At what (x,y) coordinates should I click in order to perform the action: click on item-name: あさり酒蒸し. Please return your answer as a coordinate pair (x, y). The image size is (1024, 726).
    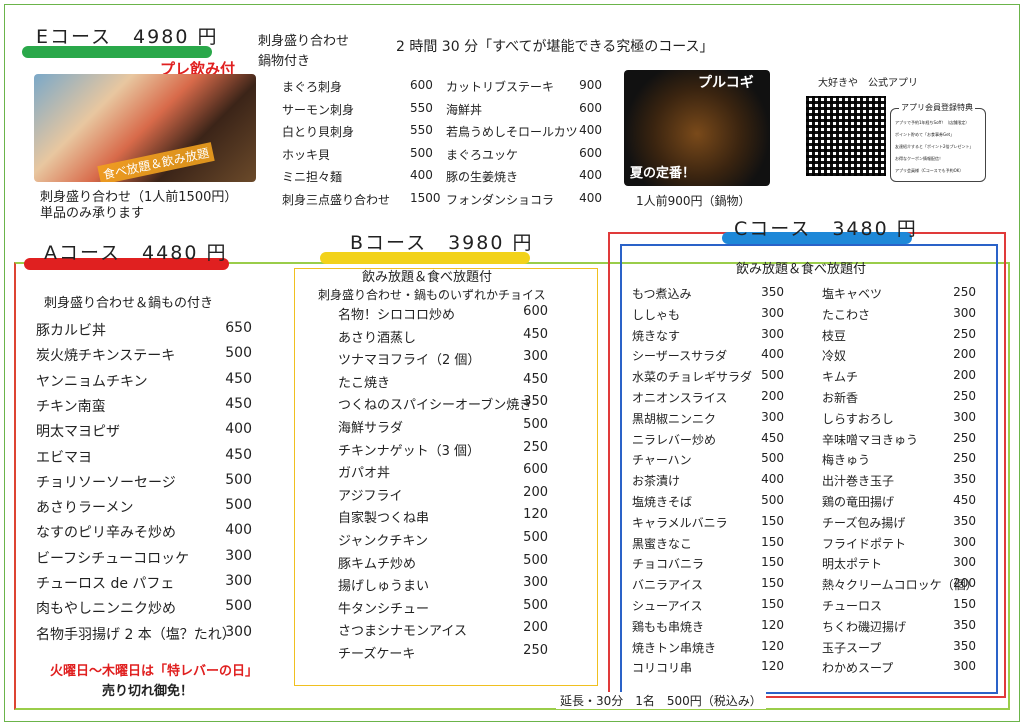
    Looking at the image, I should click on (377, 338).